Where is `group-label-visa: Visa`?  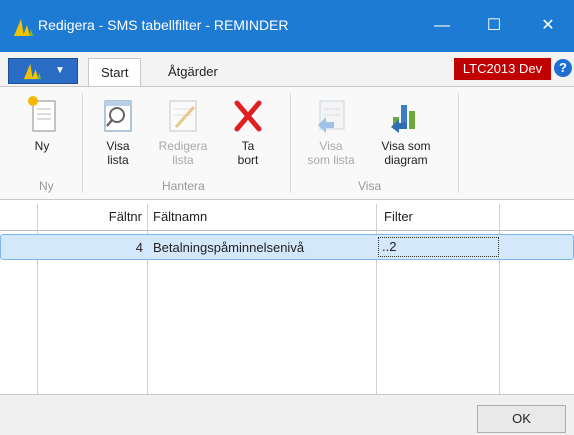
group-label-visa: Visa is located at coordinates (370, 186).